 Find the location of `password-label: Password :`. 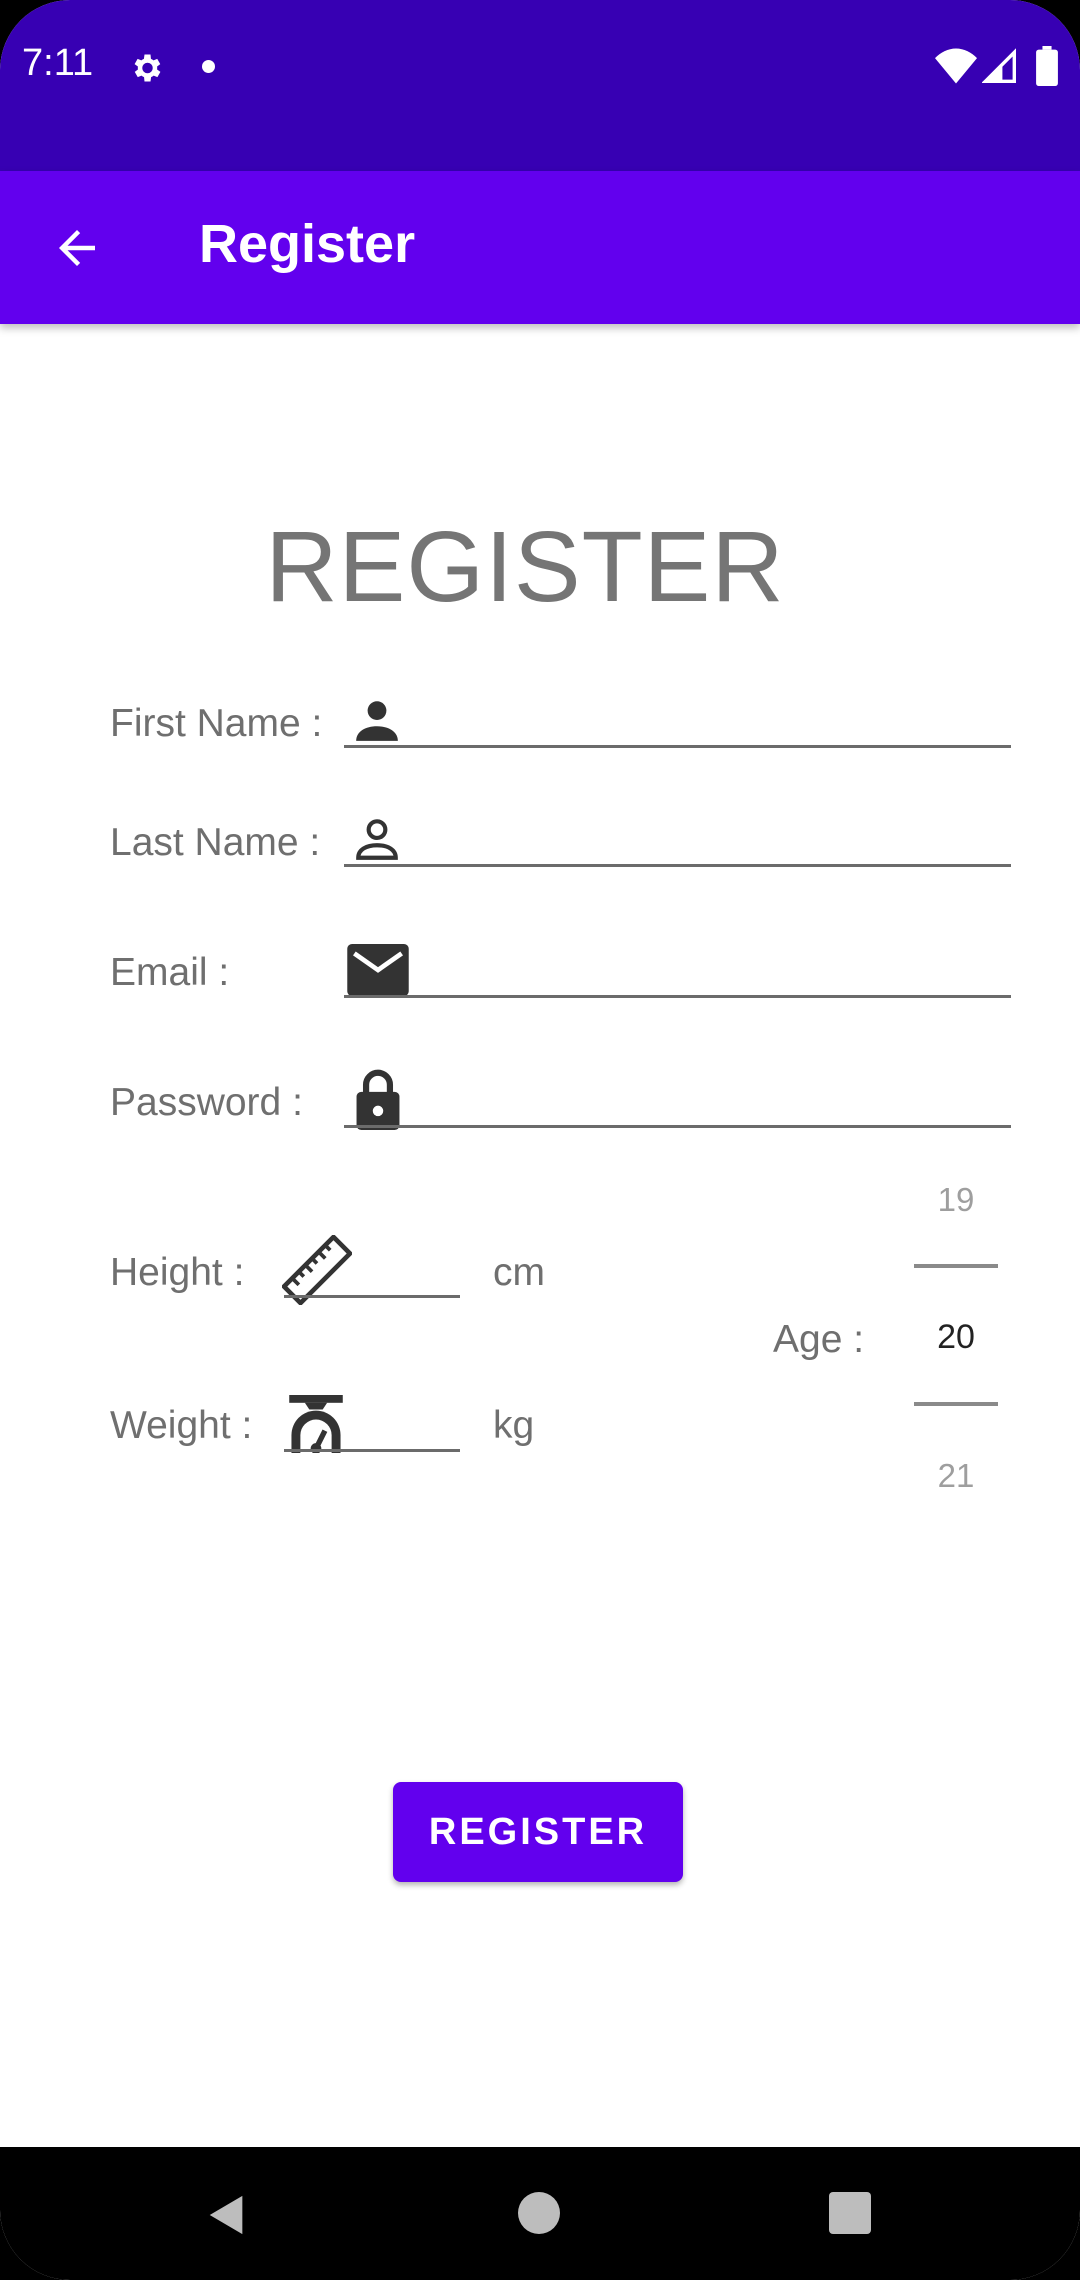

password-label: Password : is located at coordinates (206, 1102).